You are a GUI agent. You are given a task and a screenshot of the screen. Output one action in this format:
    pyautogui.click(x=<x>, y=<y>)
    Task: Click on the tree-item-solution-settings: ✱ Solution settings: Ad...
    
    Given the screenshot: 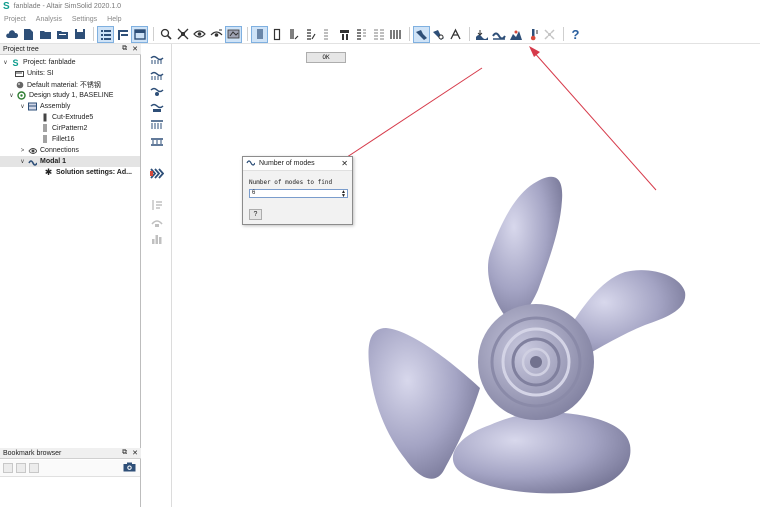 What is the action you would take?
    pyautogui.click(x=70, y=172)
    